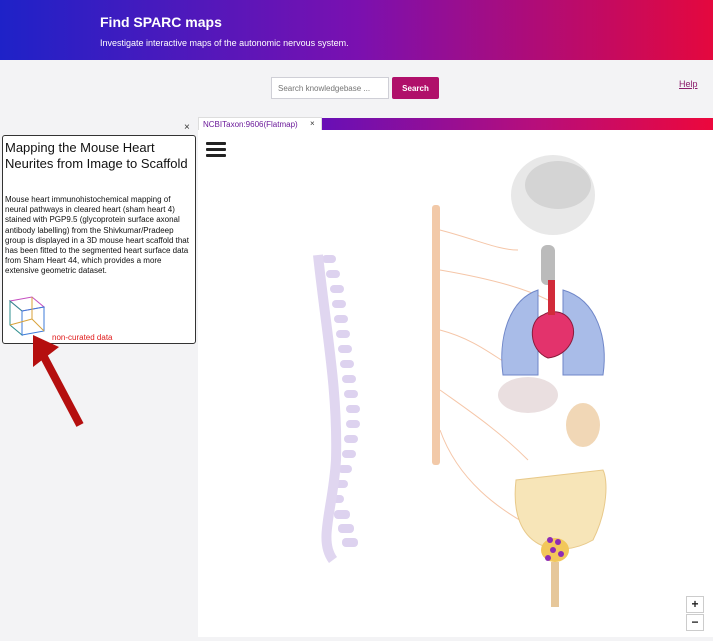 The width and height of the screenshot is (713, 641). I want to click on colon, so click(560, 509).